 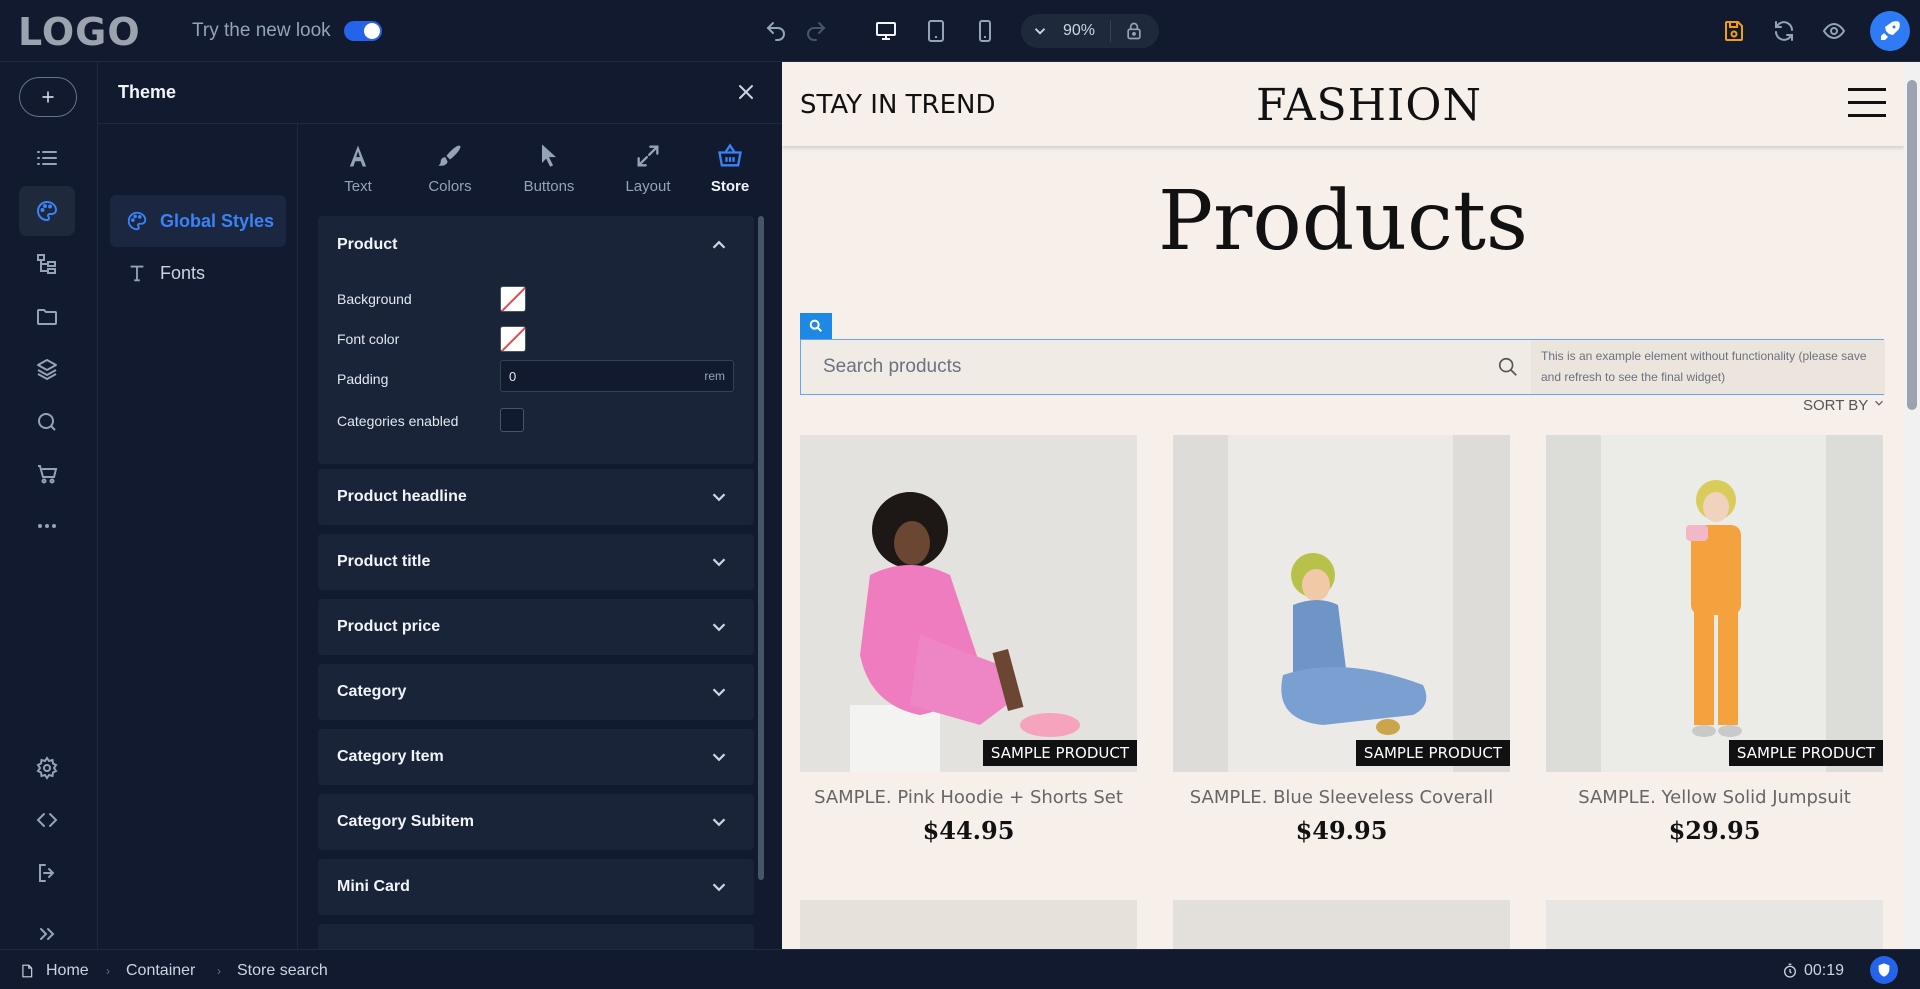 I want to click on categories-enabled-checkbox, so click(x=512, y=420).